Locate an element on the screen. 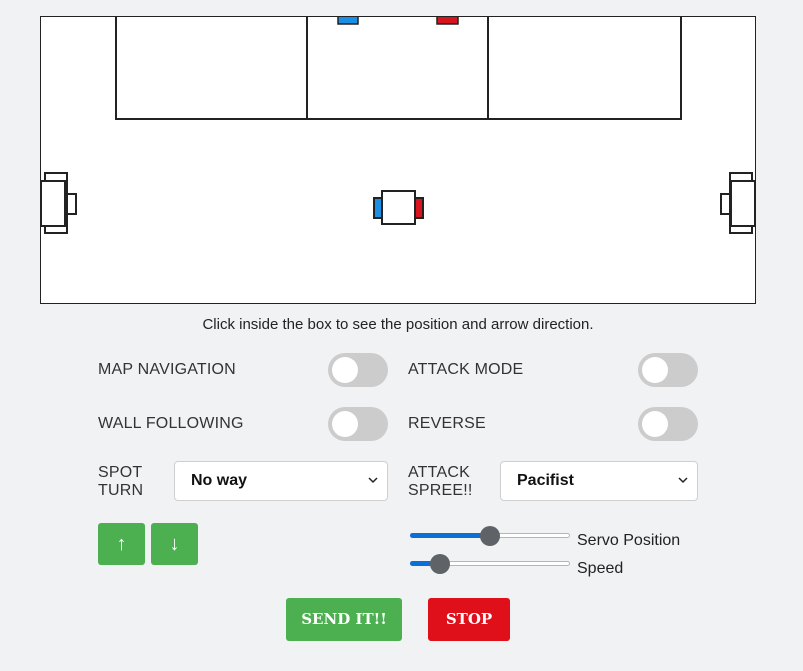  map-navigation-toggle is located at coordinates (358, 370).